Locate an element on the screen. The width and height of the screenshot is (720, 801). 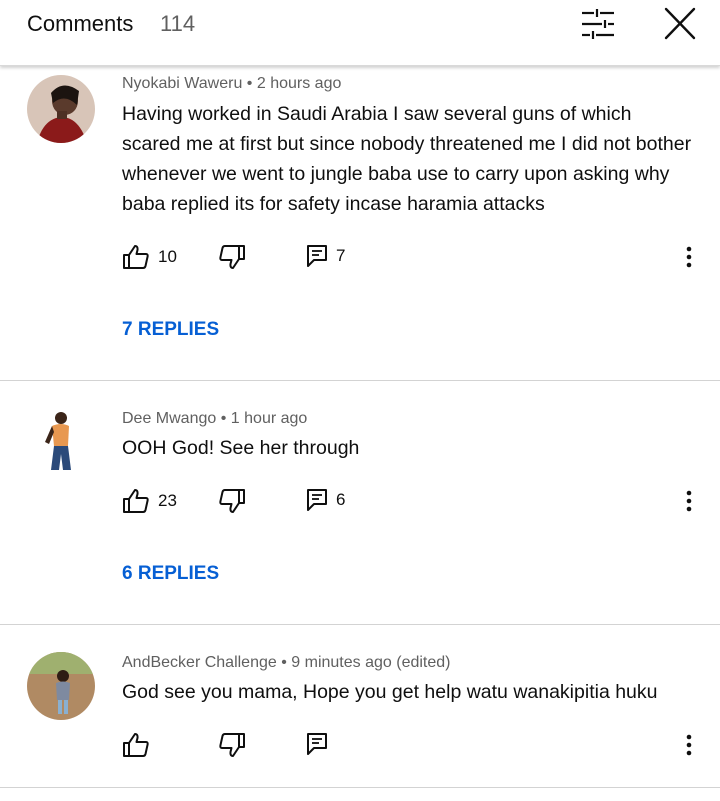
comment-time: 1 hour ago is located at coordinates (269, 418).